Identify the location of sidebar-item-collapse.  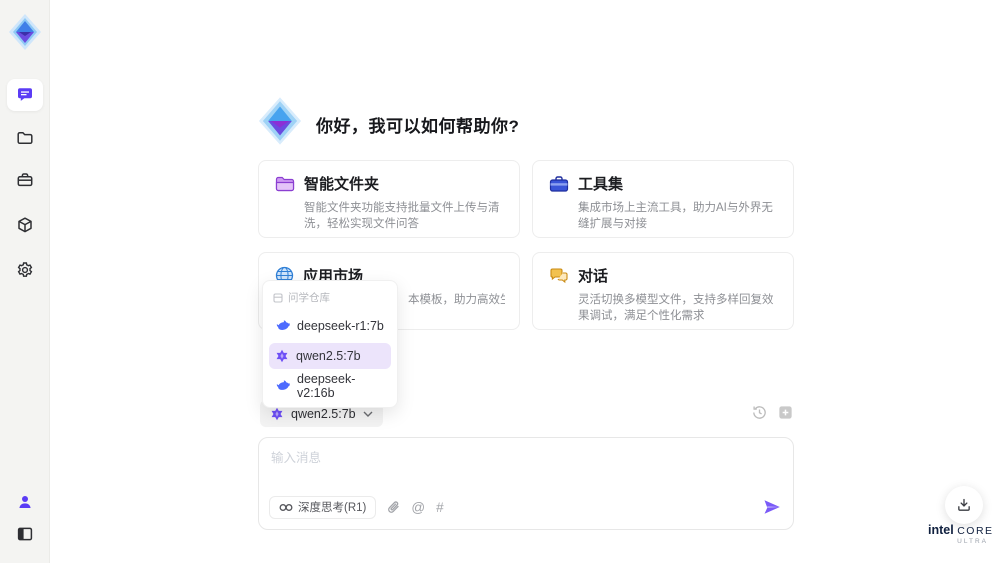
(25, 534).